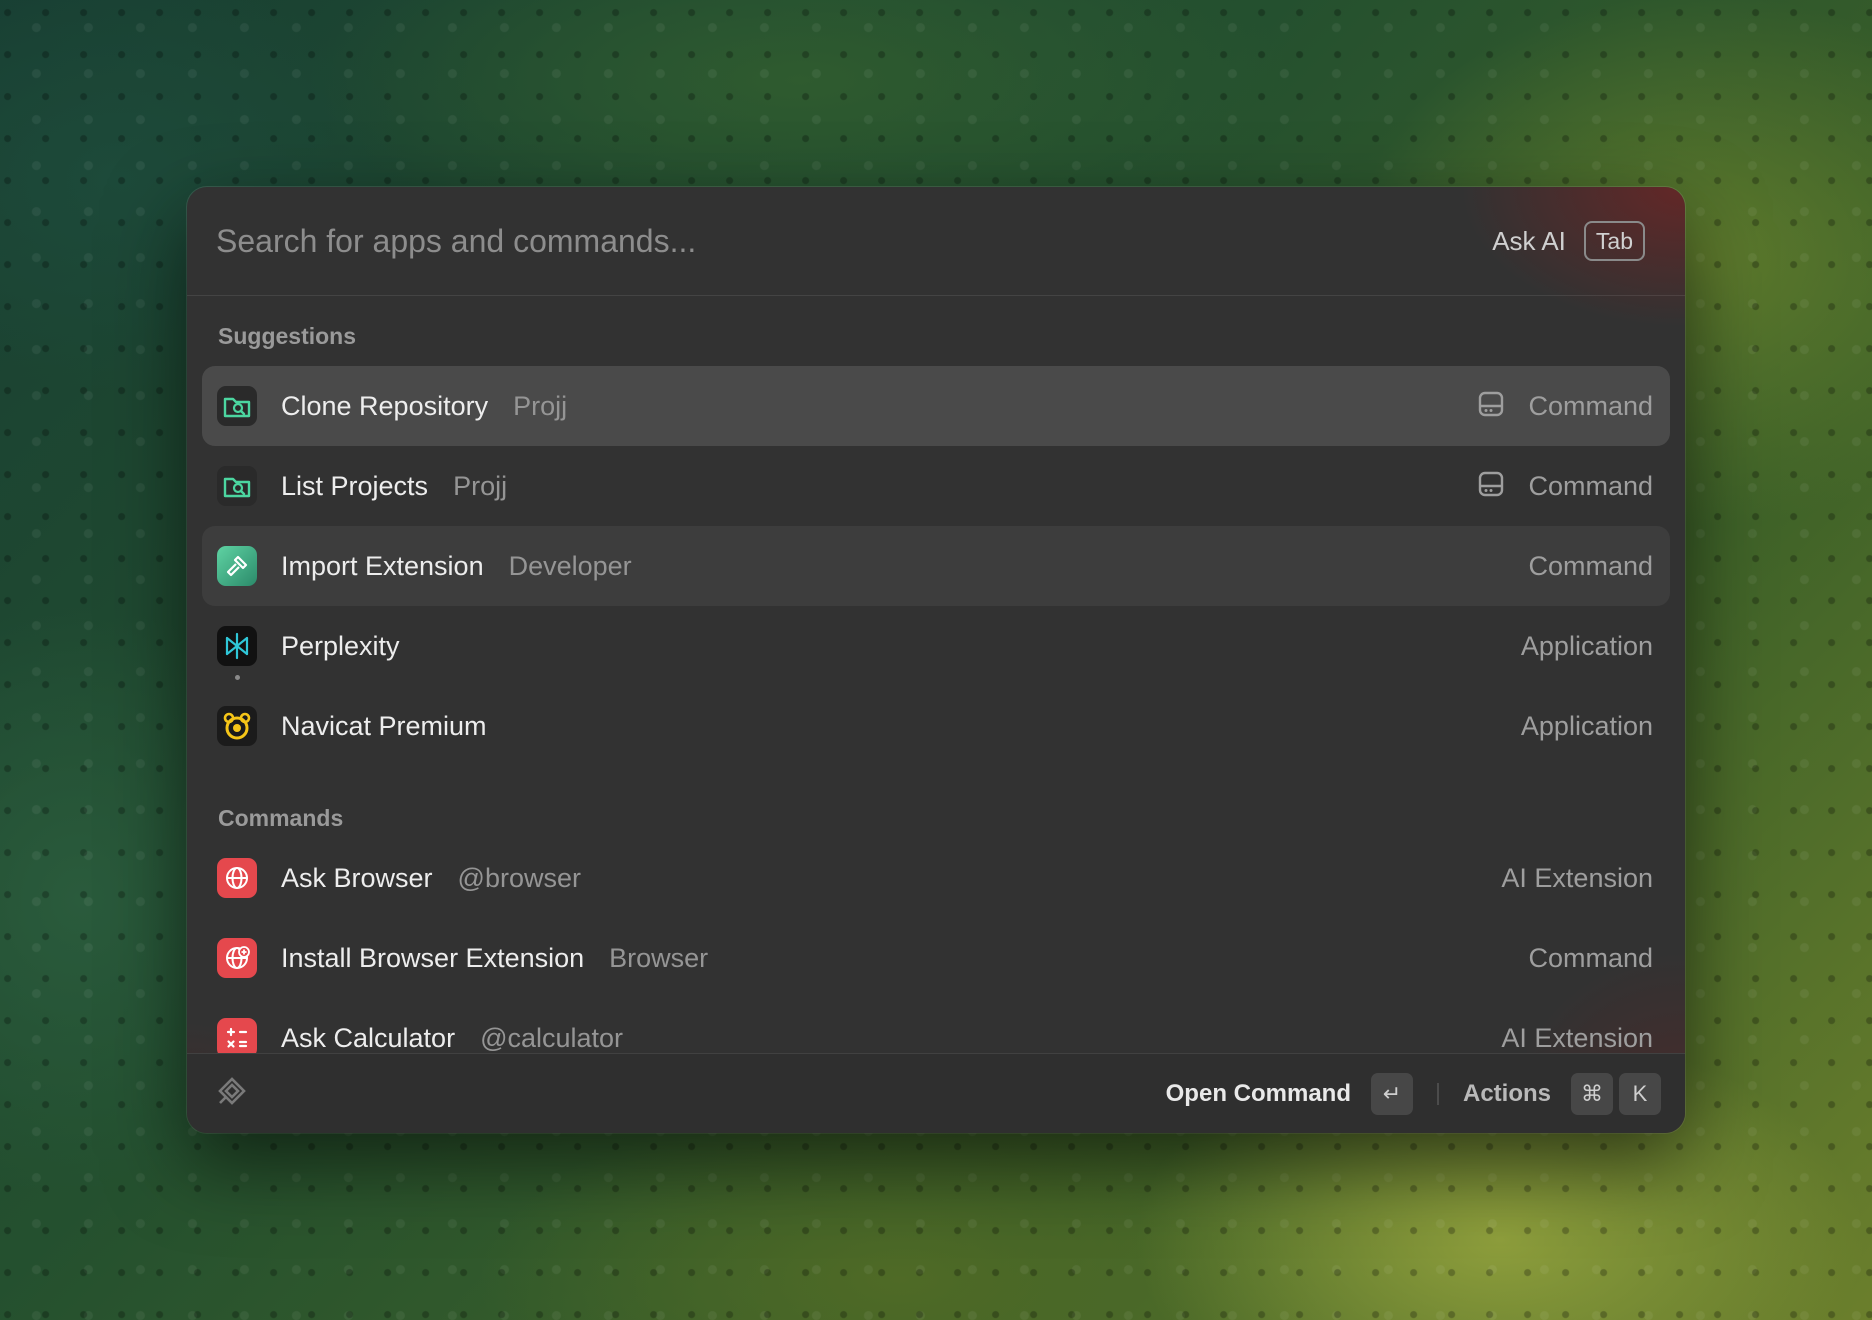  What do you see at coordinates (570, 565) in the screenshot?
I see `item-subtitle: Developer` at bounding box center [570, 565].